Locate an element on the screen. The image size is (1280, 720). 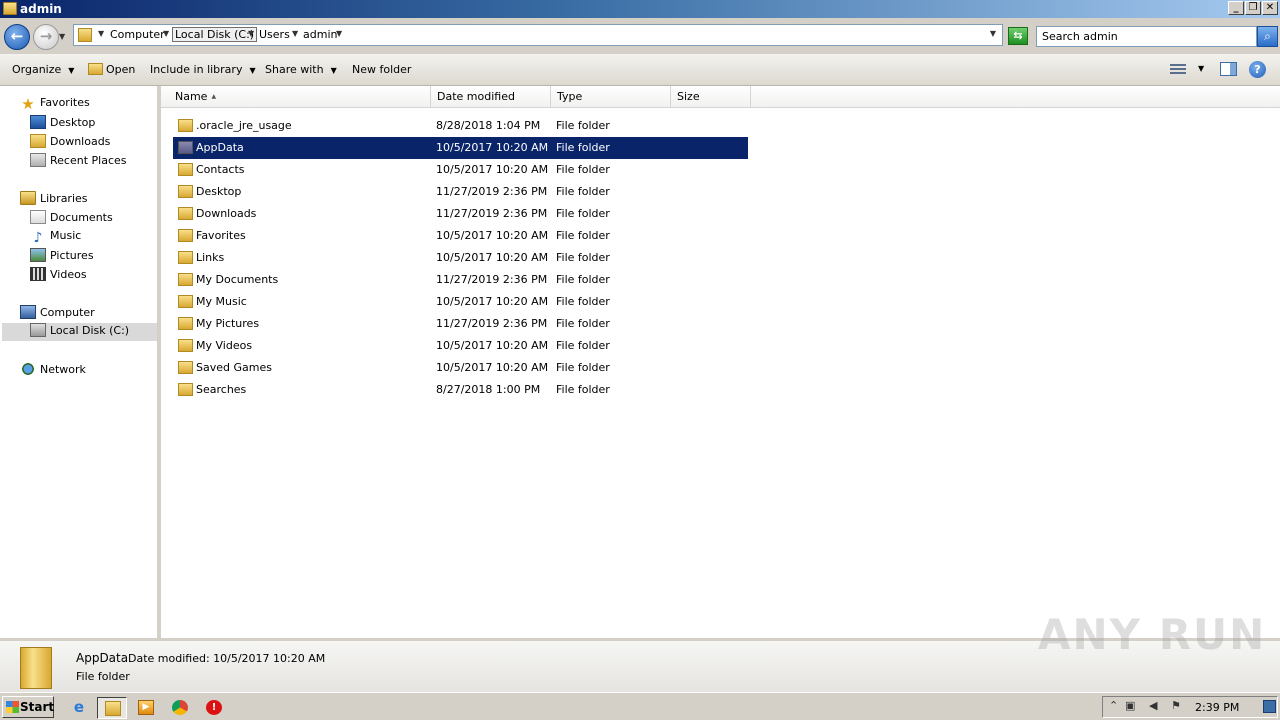
search-field is located at coordinates (1146, 36).